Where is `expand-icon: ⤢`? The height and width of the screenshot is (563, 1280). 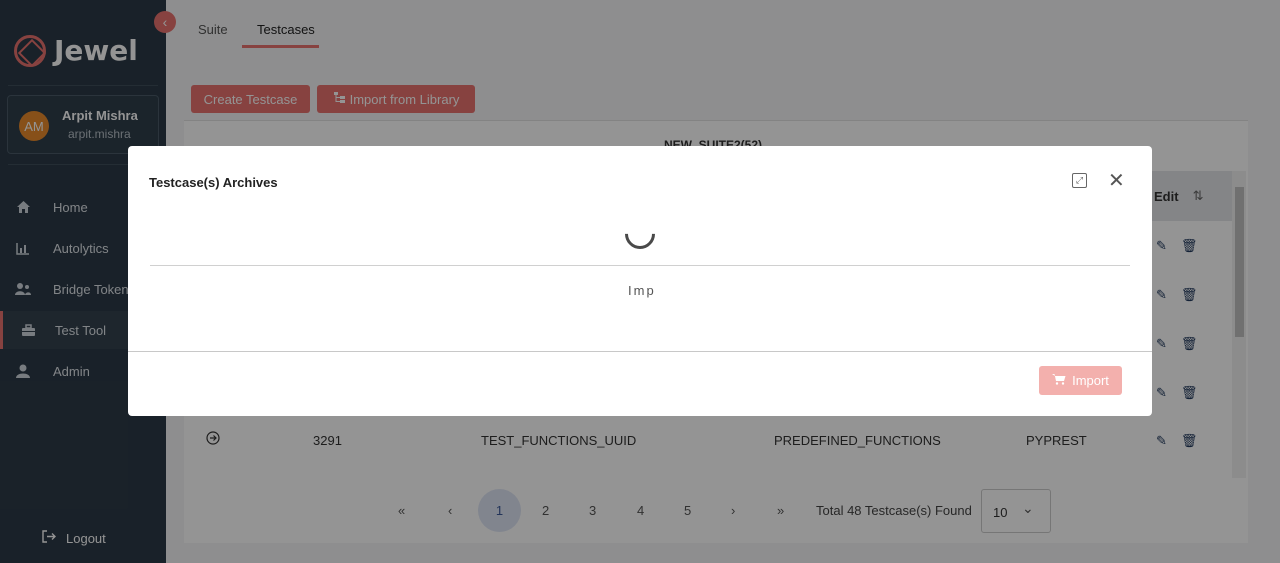
expand-icon: ⤢ is located at coordinates (1079, 180).